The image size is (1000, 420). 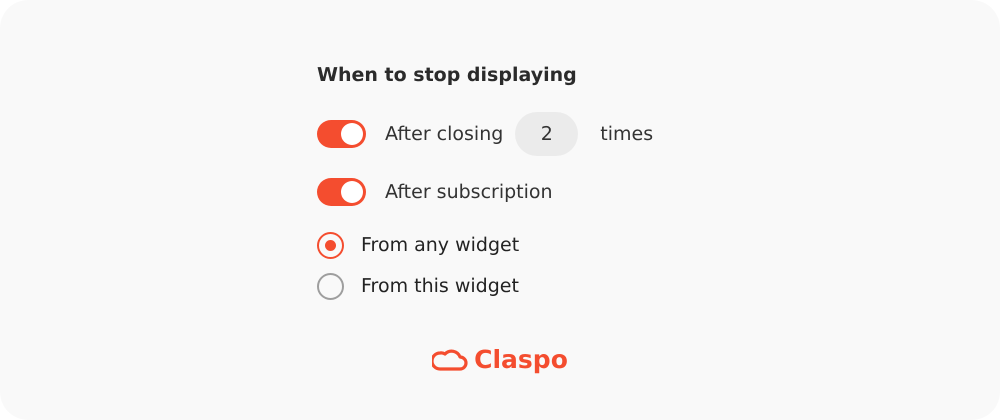 What do you see at coordinates (546, 134) in the screenshot?
I see `count-field: 2` at bounding box center [546, 134].